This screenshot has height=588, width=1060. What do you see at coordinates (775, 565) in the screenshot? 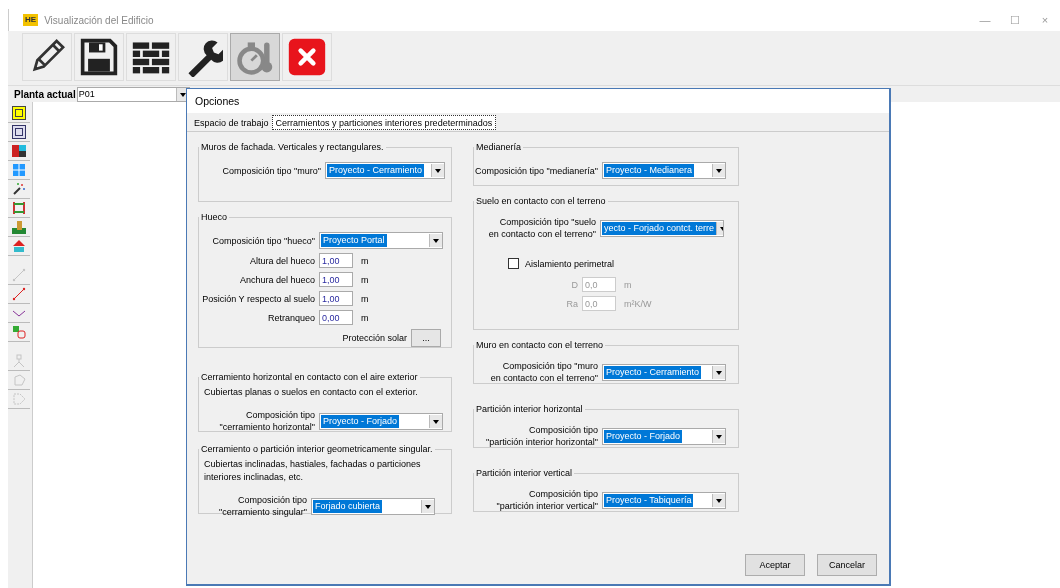
I see `dialog-button: Aceptar` at bounding box center [775, 565].